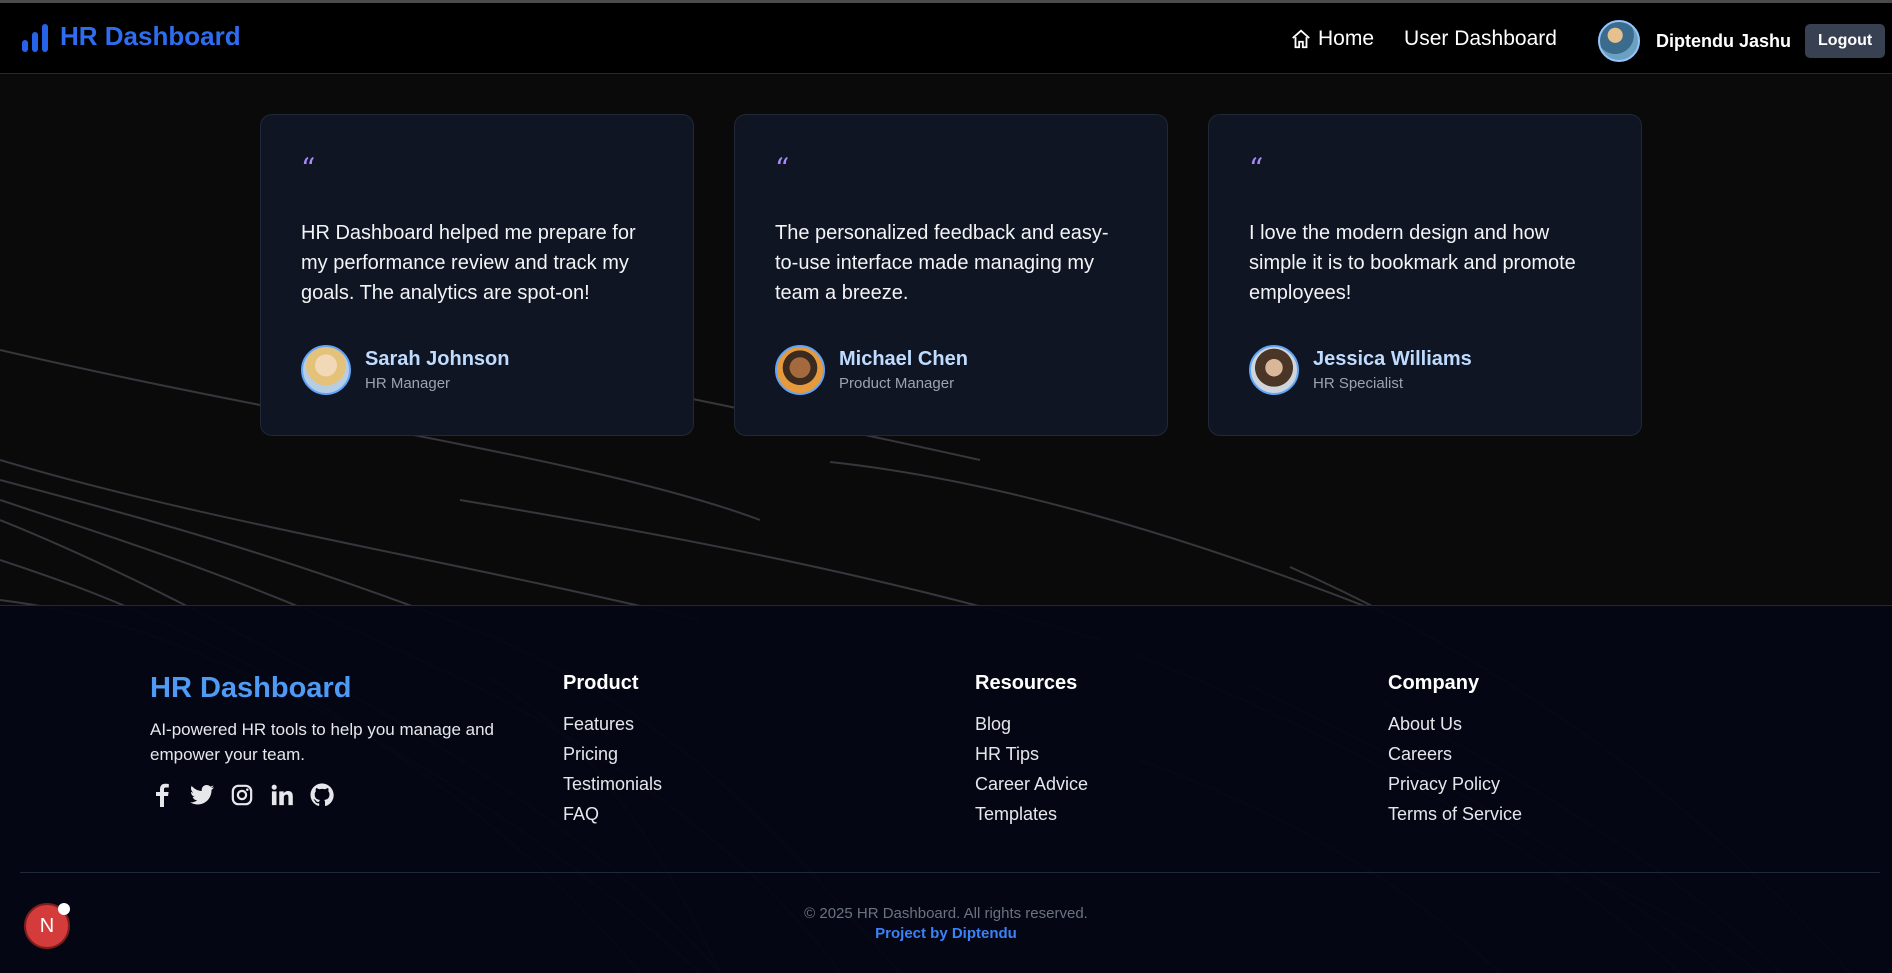 This screenshot has width=1892, height=973. Describe the element at coordinates (322, 795) in the screenshot. I see `github-icon` at that location.